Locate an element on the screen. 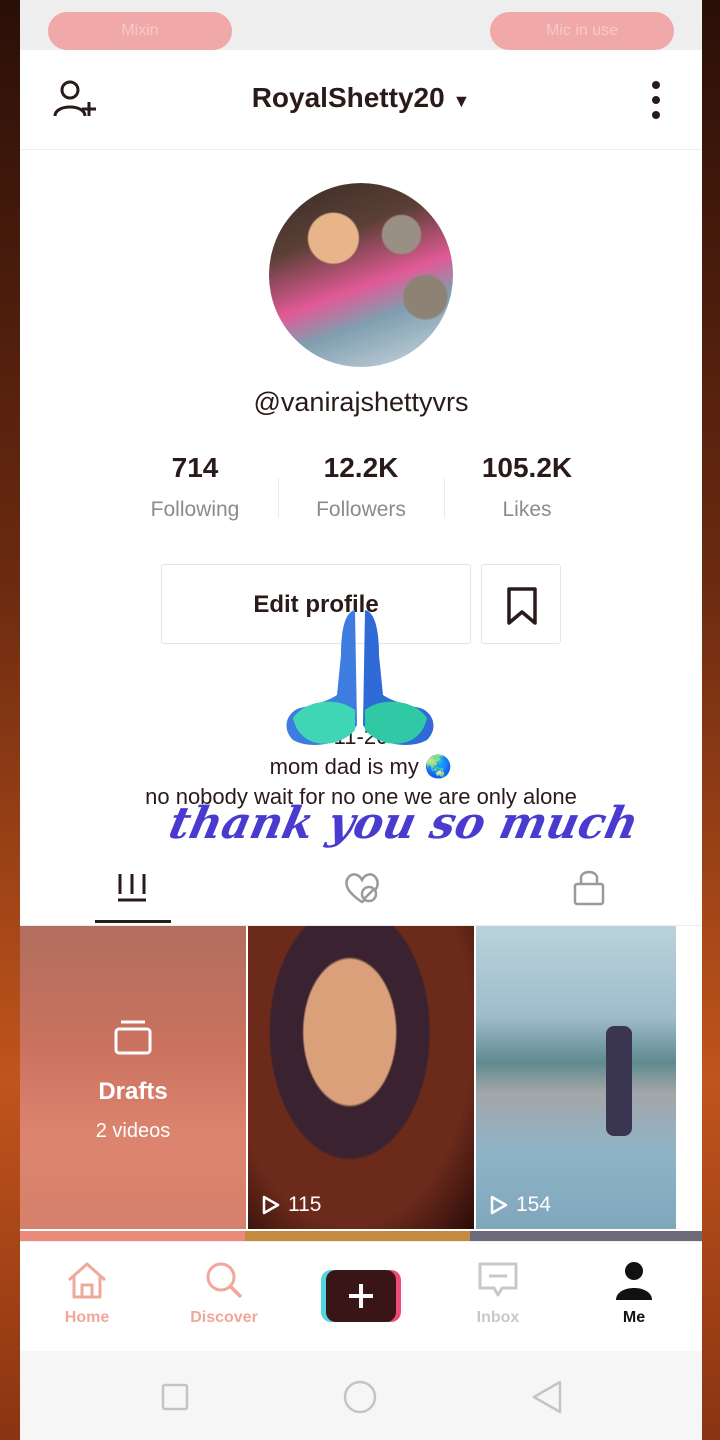 This screenshot has width=720, height=1440. username-switcher: RoyalShetty20 ▼ is located at coordinates (361, 98).